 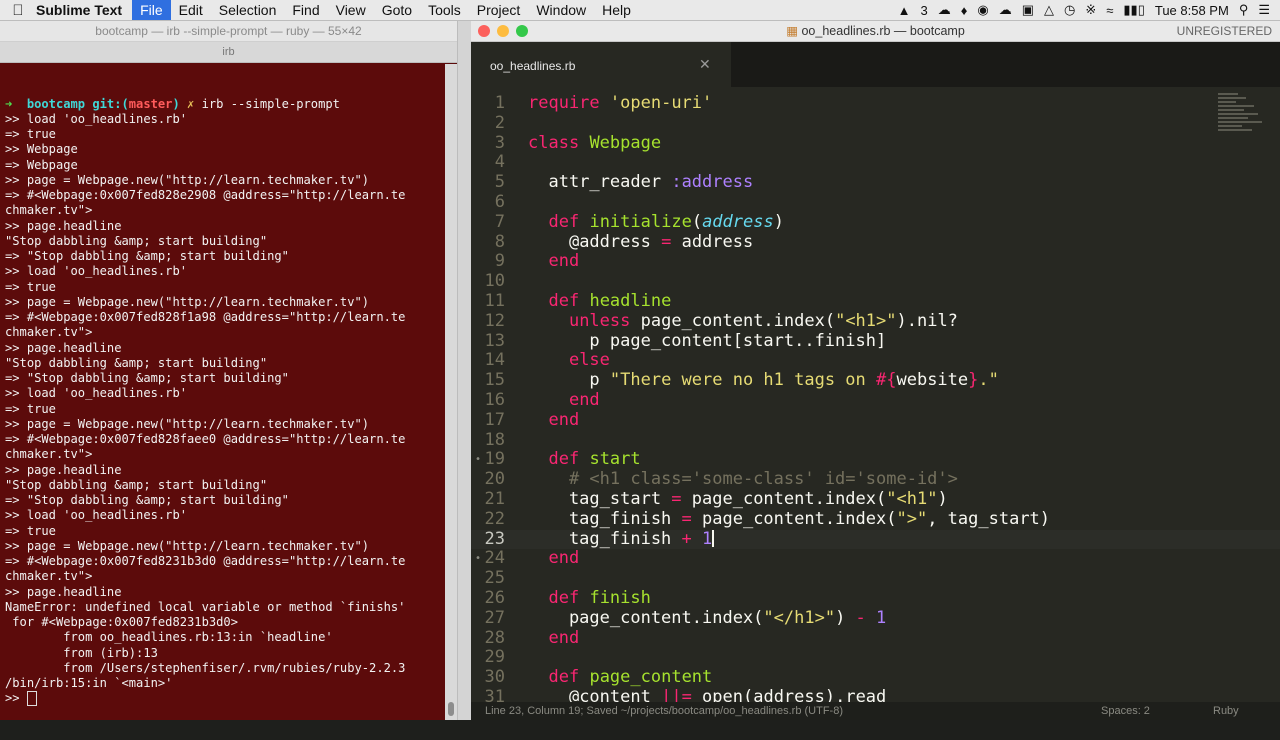 What do you see at coordinates (1227, 102) in the screenshot?
I see `minimap-line` at bounding box center [1227, 102].